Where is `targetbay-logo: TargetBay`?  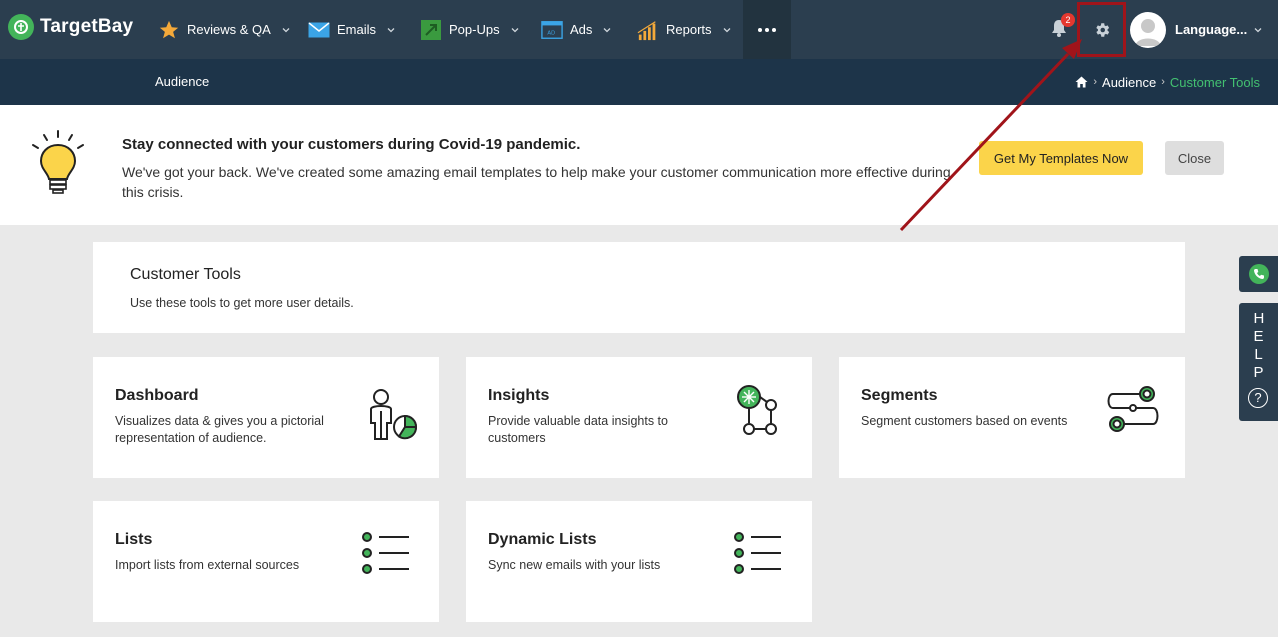 targetbay-logo: TargetBay is located at coordinates (70, 27).